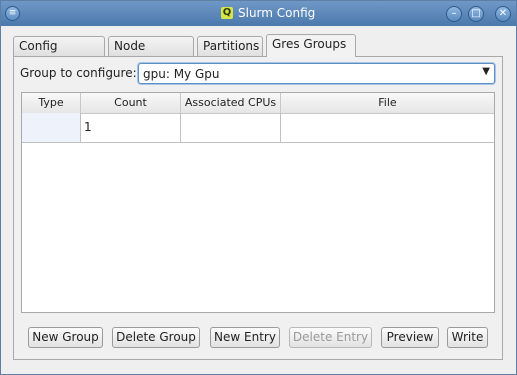 This screenshot has height=375, width=517. I want to click on tab-partitions: Partitions, so click(230, 46).